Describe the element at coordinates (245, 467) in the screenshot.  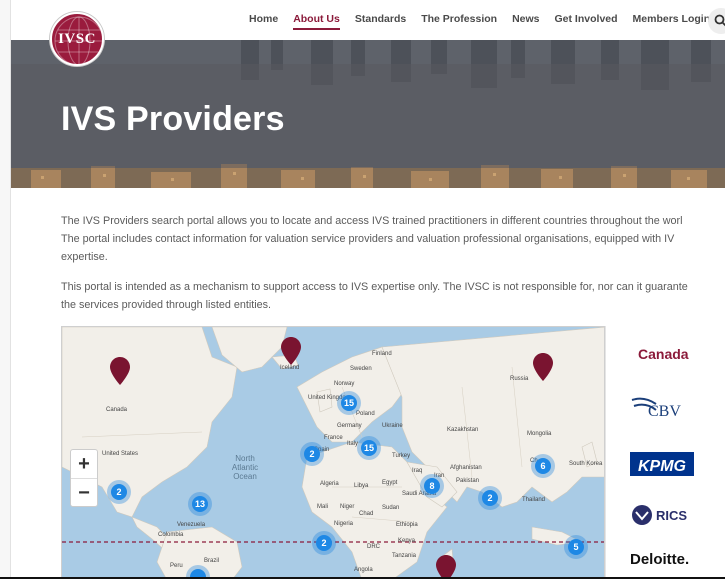
I see `ocean-label-line-2: Atlantic` at that location.